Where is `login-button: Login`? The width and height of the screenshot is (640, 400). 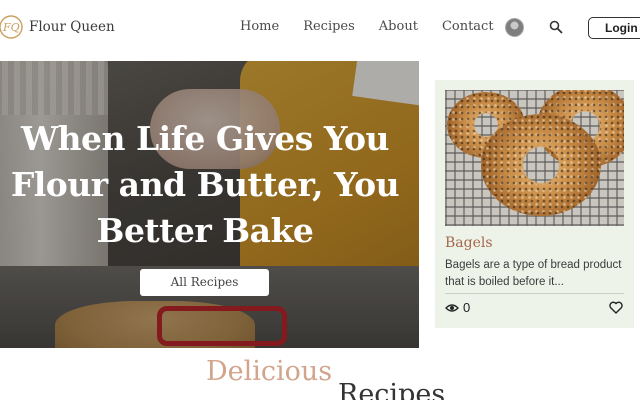 login-button: Login is located at coordinates (614, 28).